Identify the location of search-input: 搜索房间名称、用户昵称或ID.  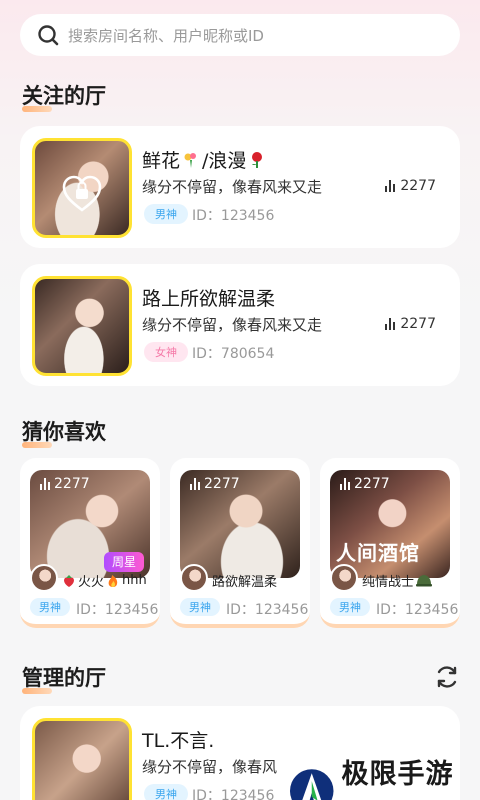
(166, 35).